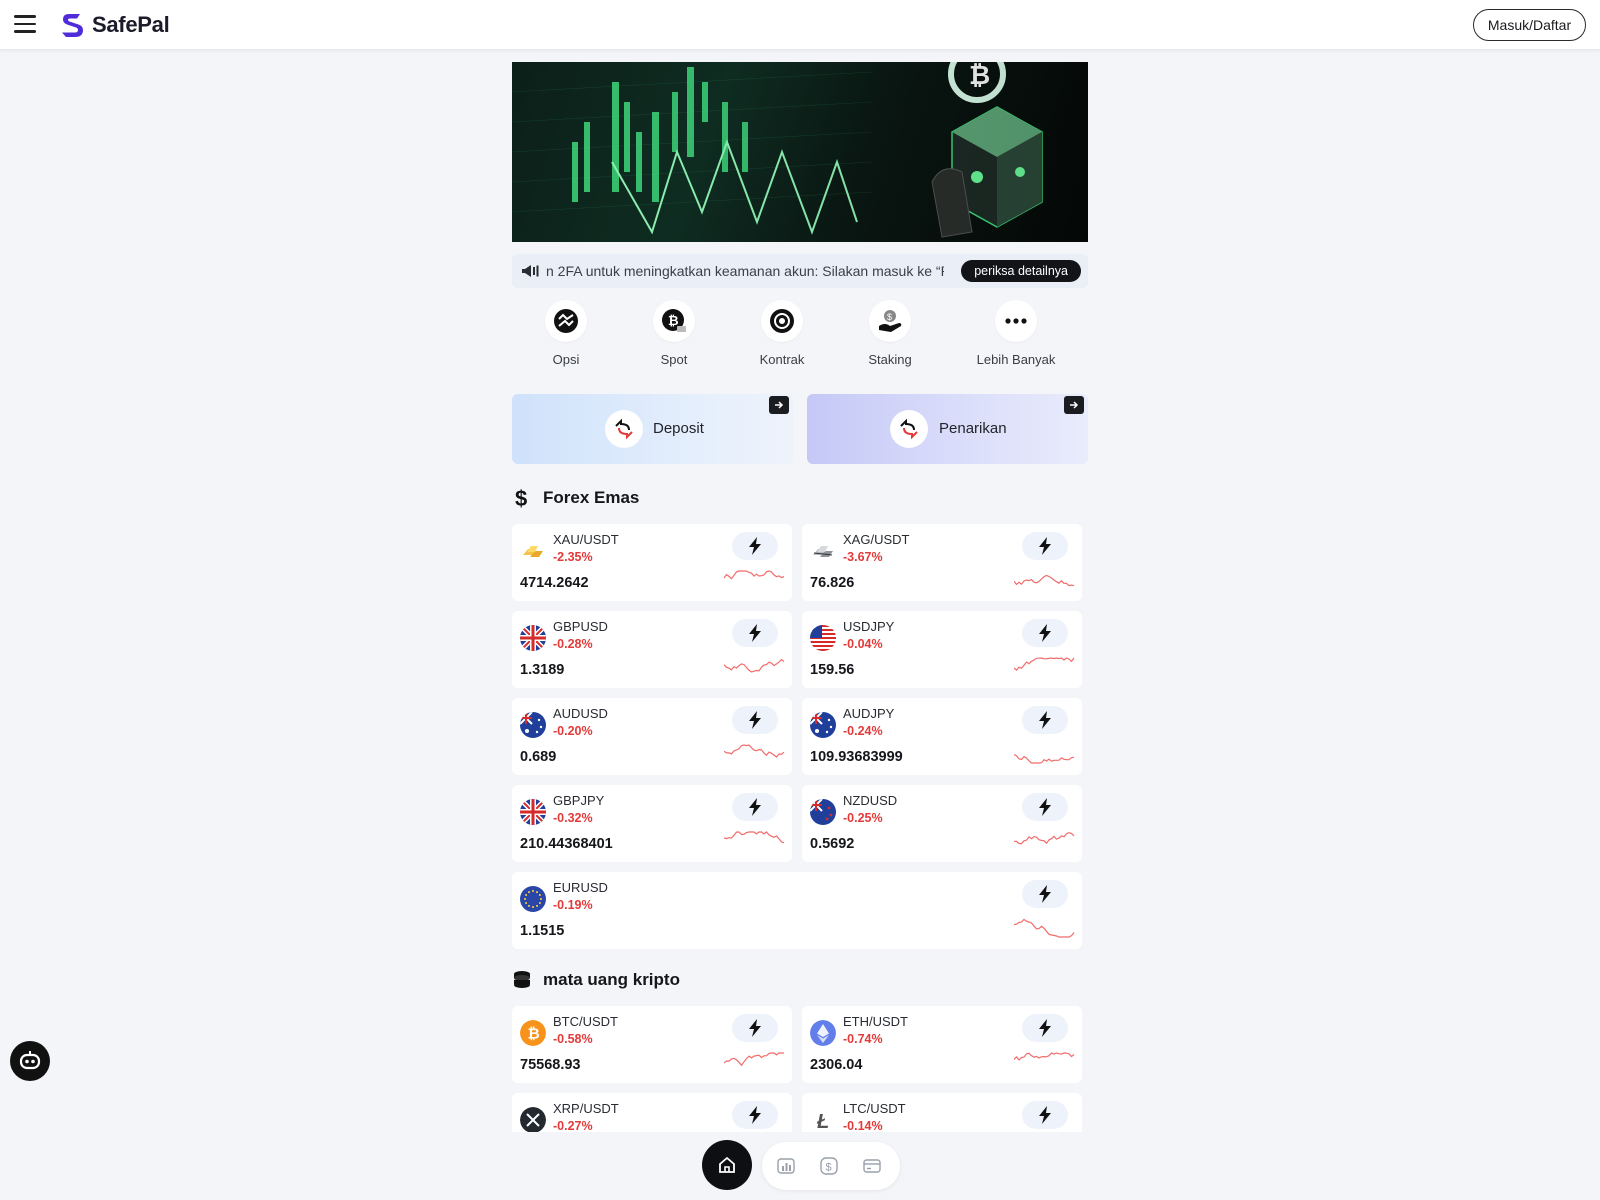  Describe the element at coordinates (832, 583) in the screenshot. I see `market-price: 76.826` at that location.